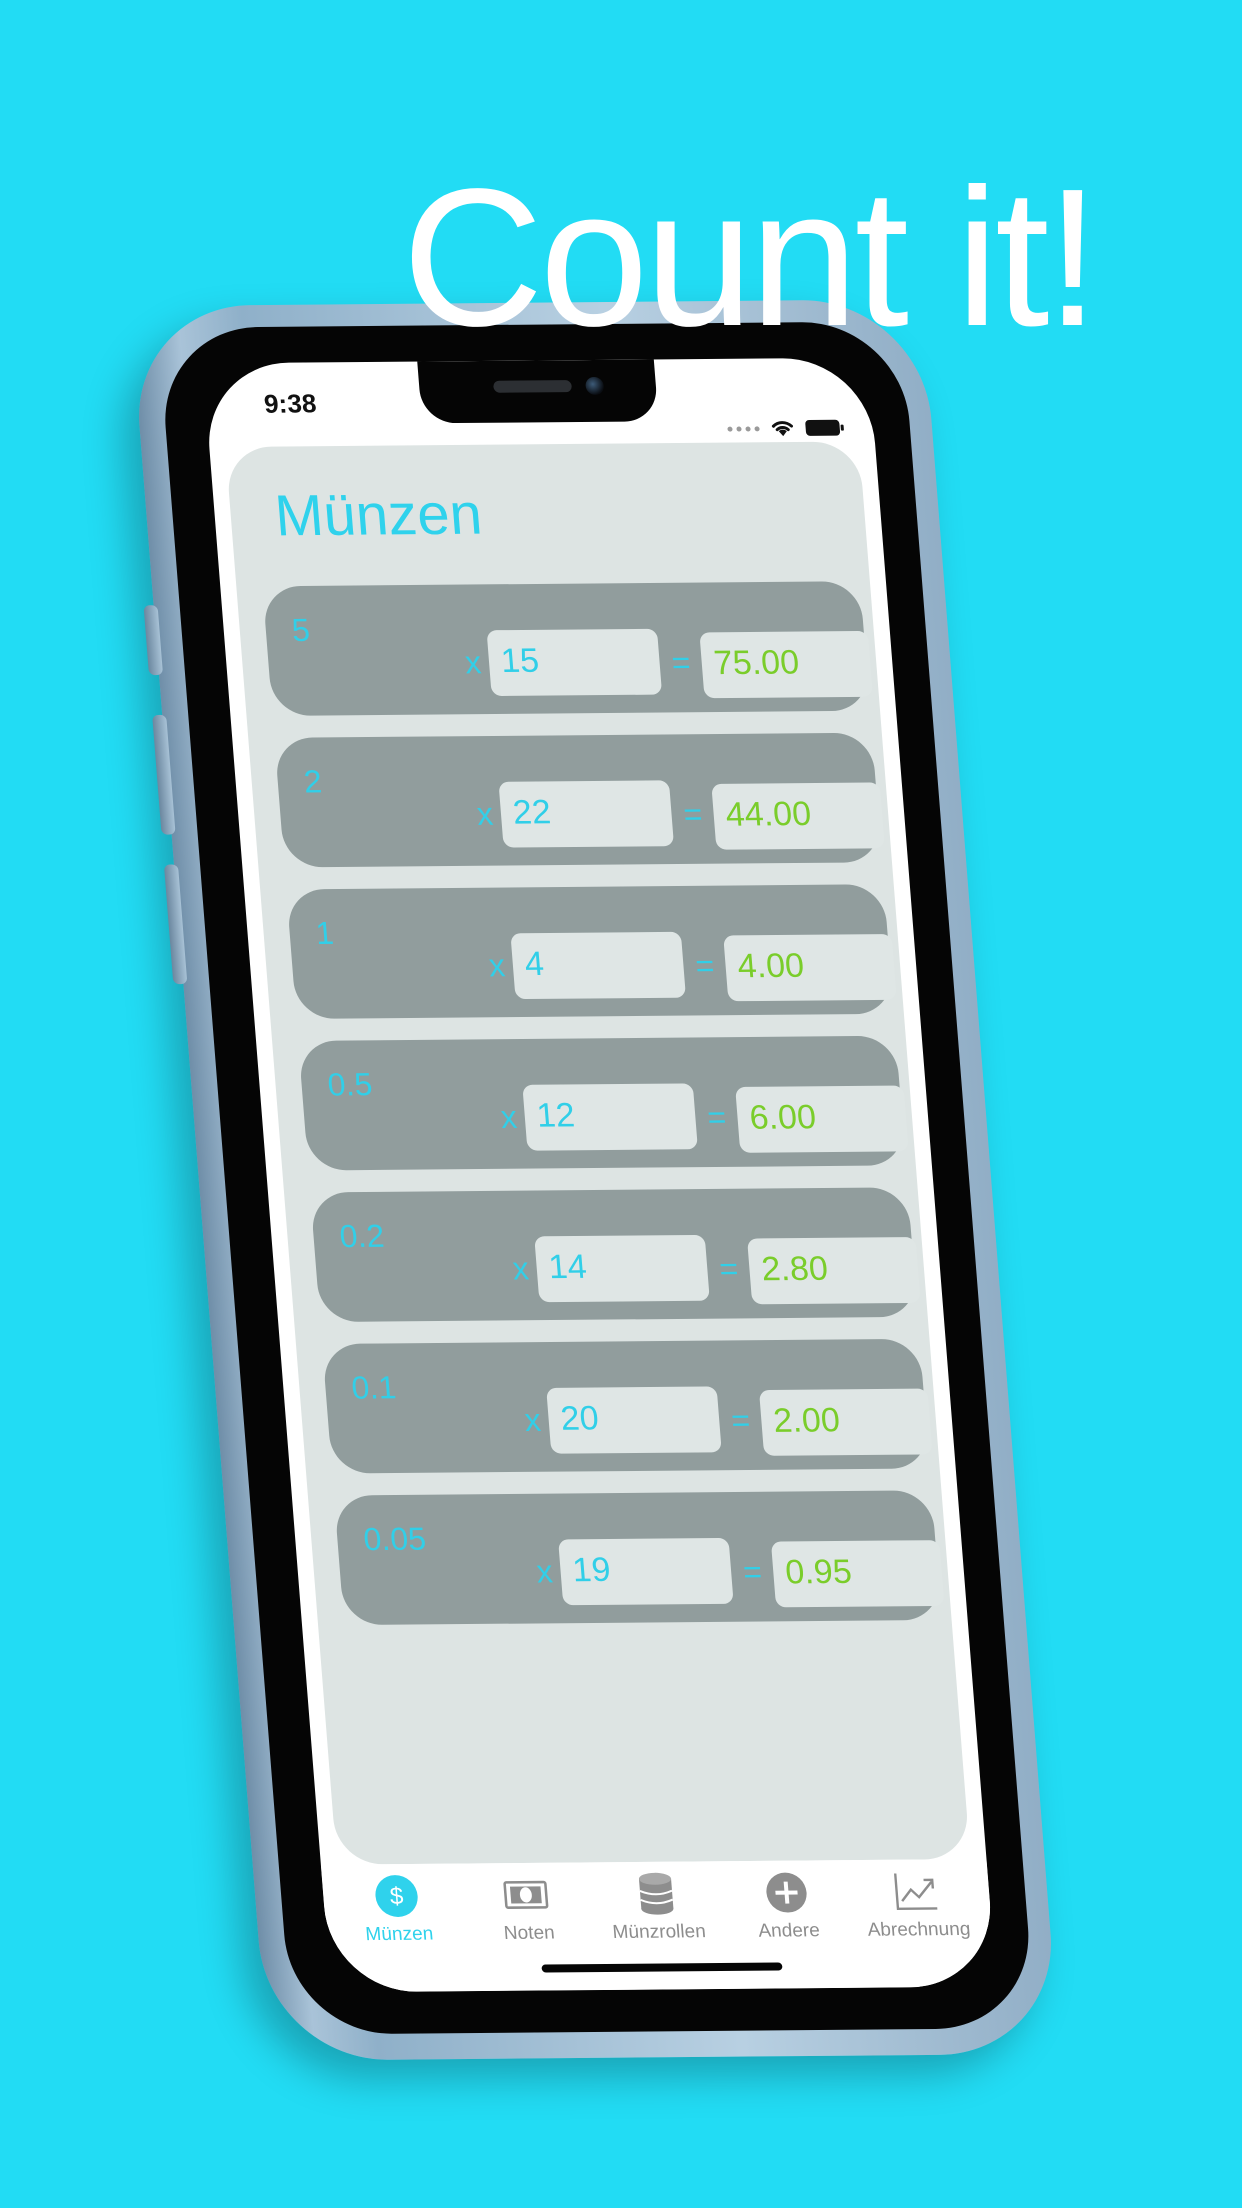 The height and width of the screenshot is (2208, 1242). Describe the element at coordinates (586, 814) in the screenshot. I see `quantity-input: 22` at that location.